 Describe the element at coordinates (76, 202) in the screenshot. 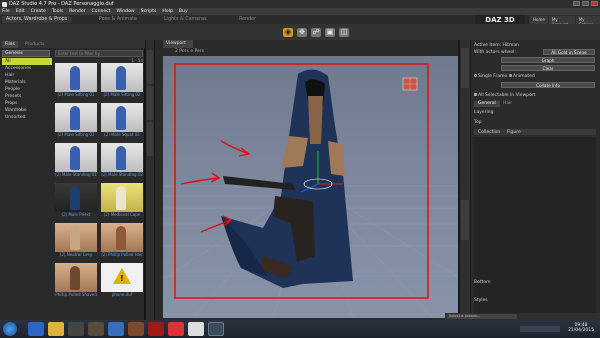

I see `thumbnail-item: (2) Male Priest` at that location.